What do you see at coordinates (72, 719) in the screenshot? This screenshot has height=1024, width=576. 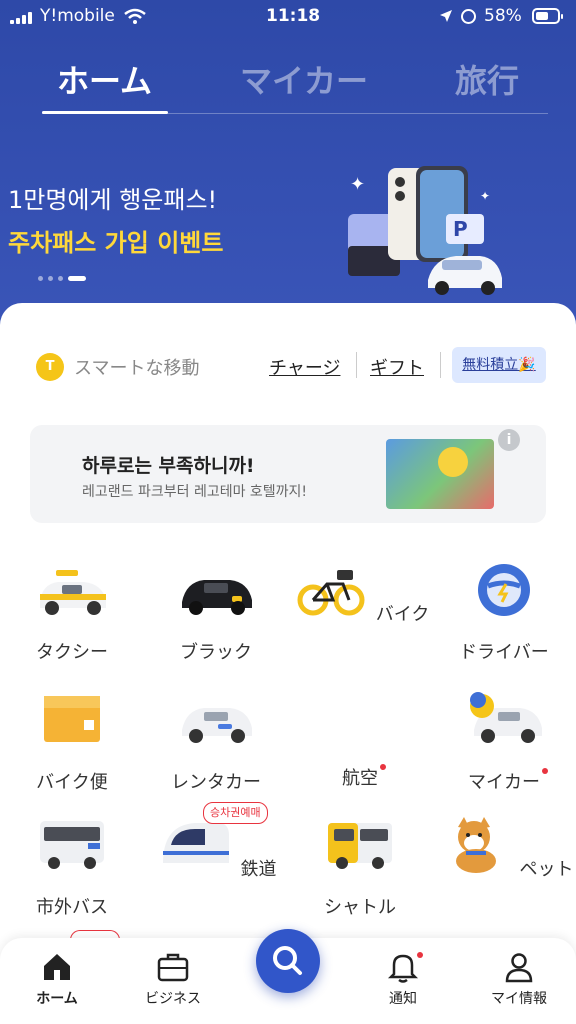 I see `package-icon` at bounding box center [72, 719].